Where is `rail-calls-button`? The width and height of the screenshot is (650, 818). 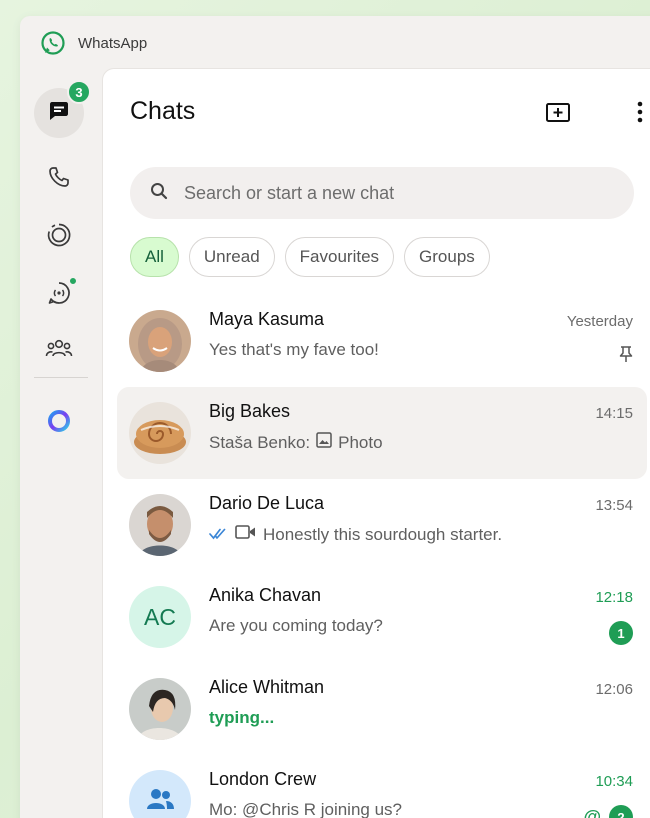
rail-calls-button is located at coordinates (59, 179).